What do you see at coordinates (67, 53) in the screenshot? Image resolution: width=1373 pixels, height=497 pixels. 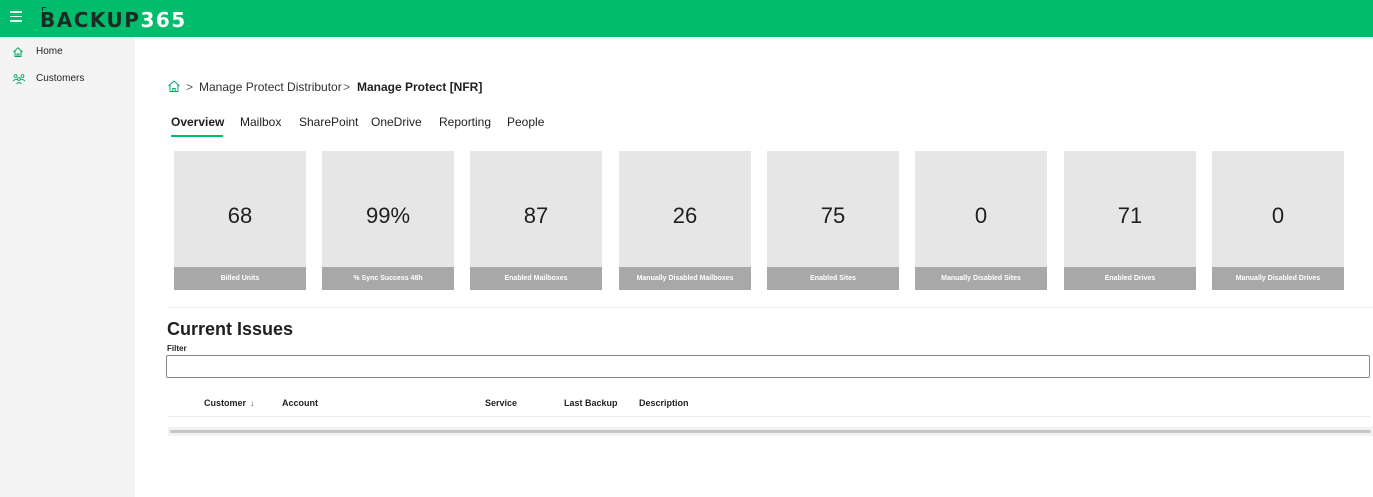 I see `sidebar-item-home: Home` at bounding box center [67, 53].